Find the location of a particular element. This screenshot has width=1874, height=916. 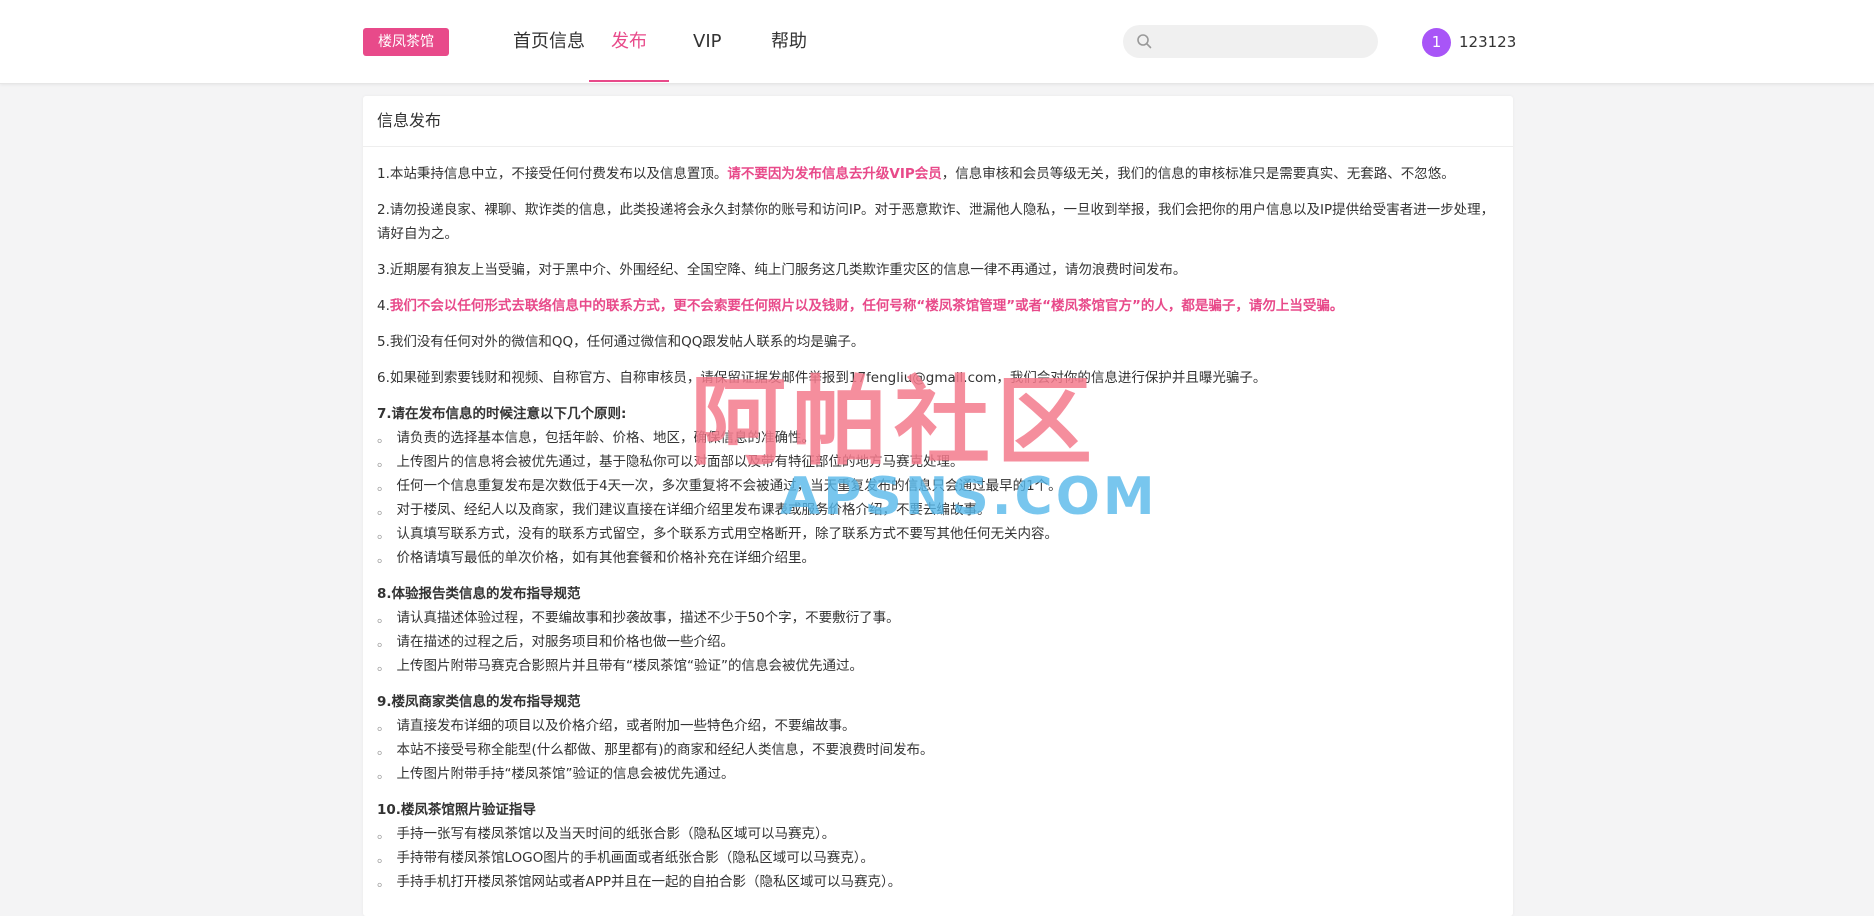

avatar: 1 is located at coordinates (1436, 42).